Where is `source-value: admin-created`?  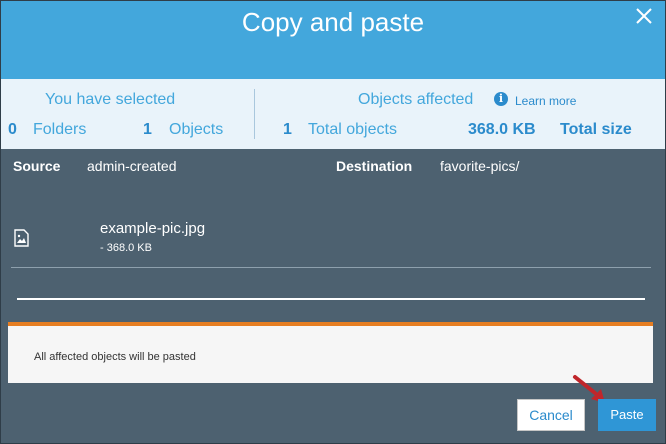
source-value: admin-created is located at coordinates (132, 166).